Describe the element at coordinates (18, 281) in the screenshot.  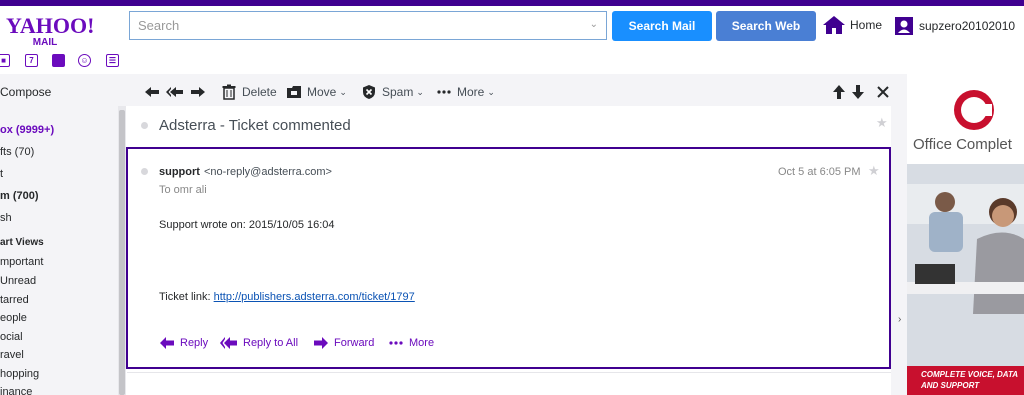
I see `sidebar-item-unread: Unread` at that location.